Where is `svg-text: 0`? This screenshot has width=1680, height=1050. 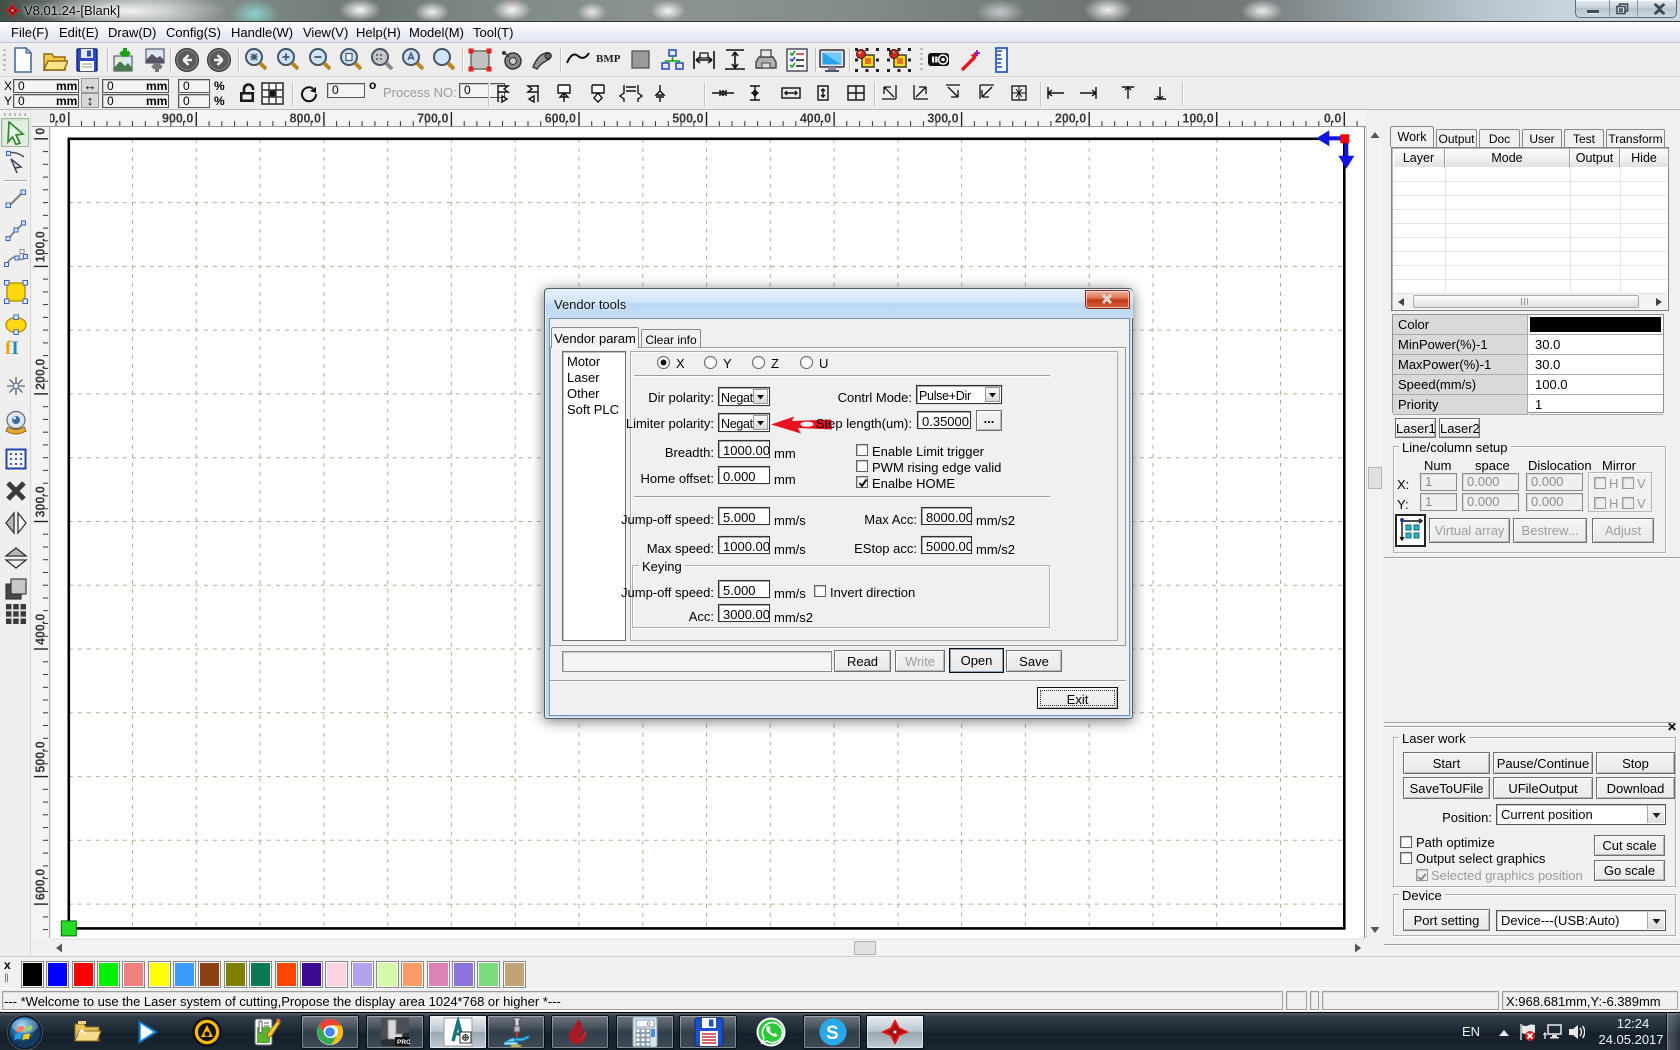
svg-text: 0 is located at coordinates (41, 131).